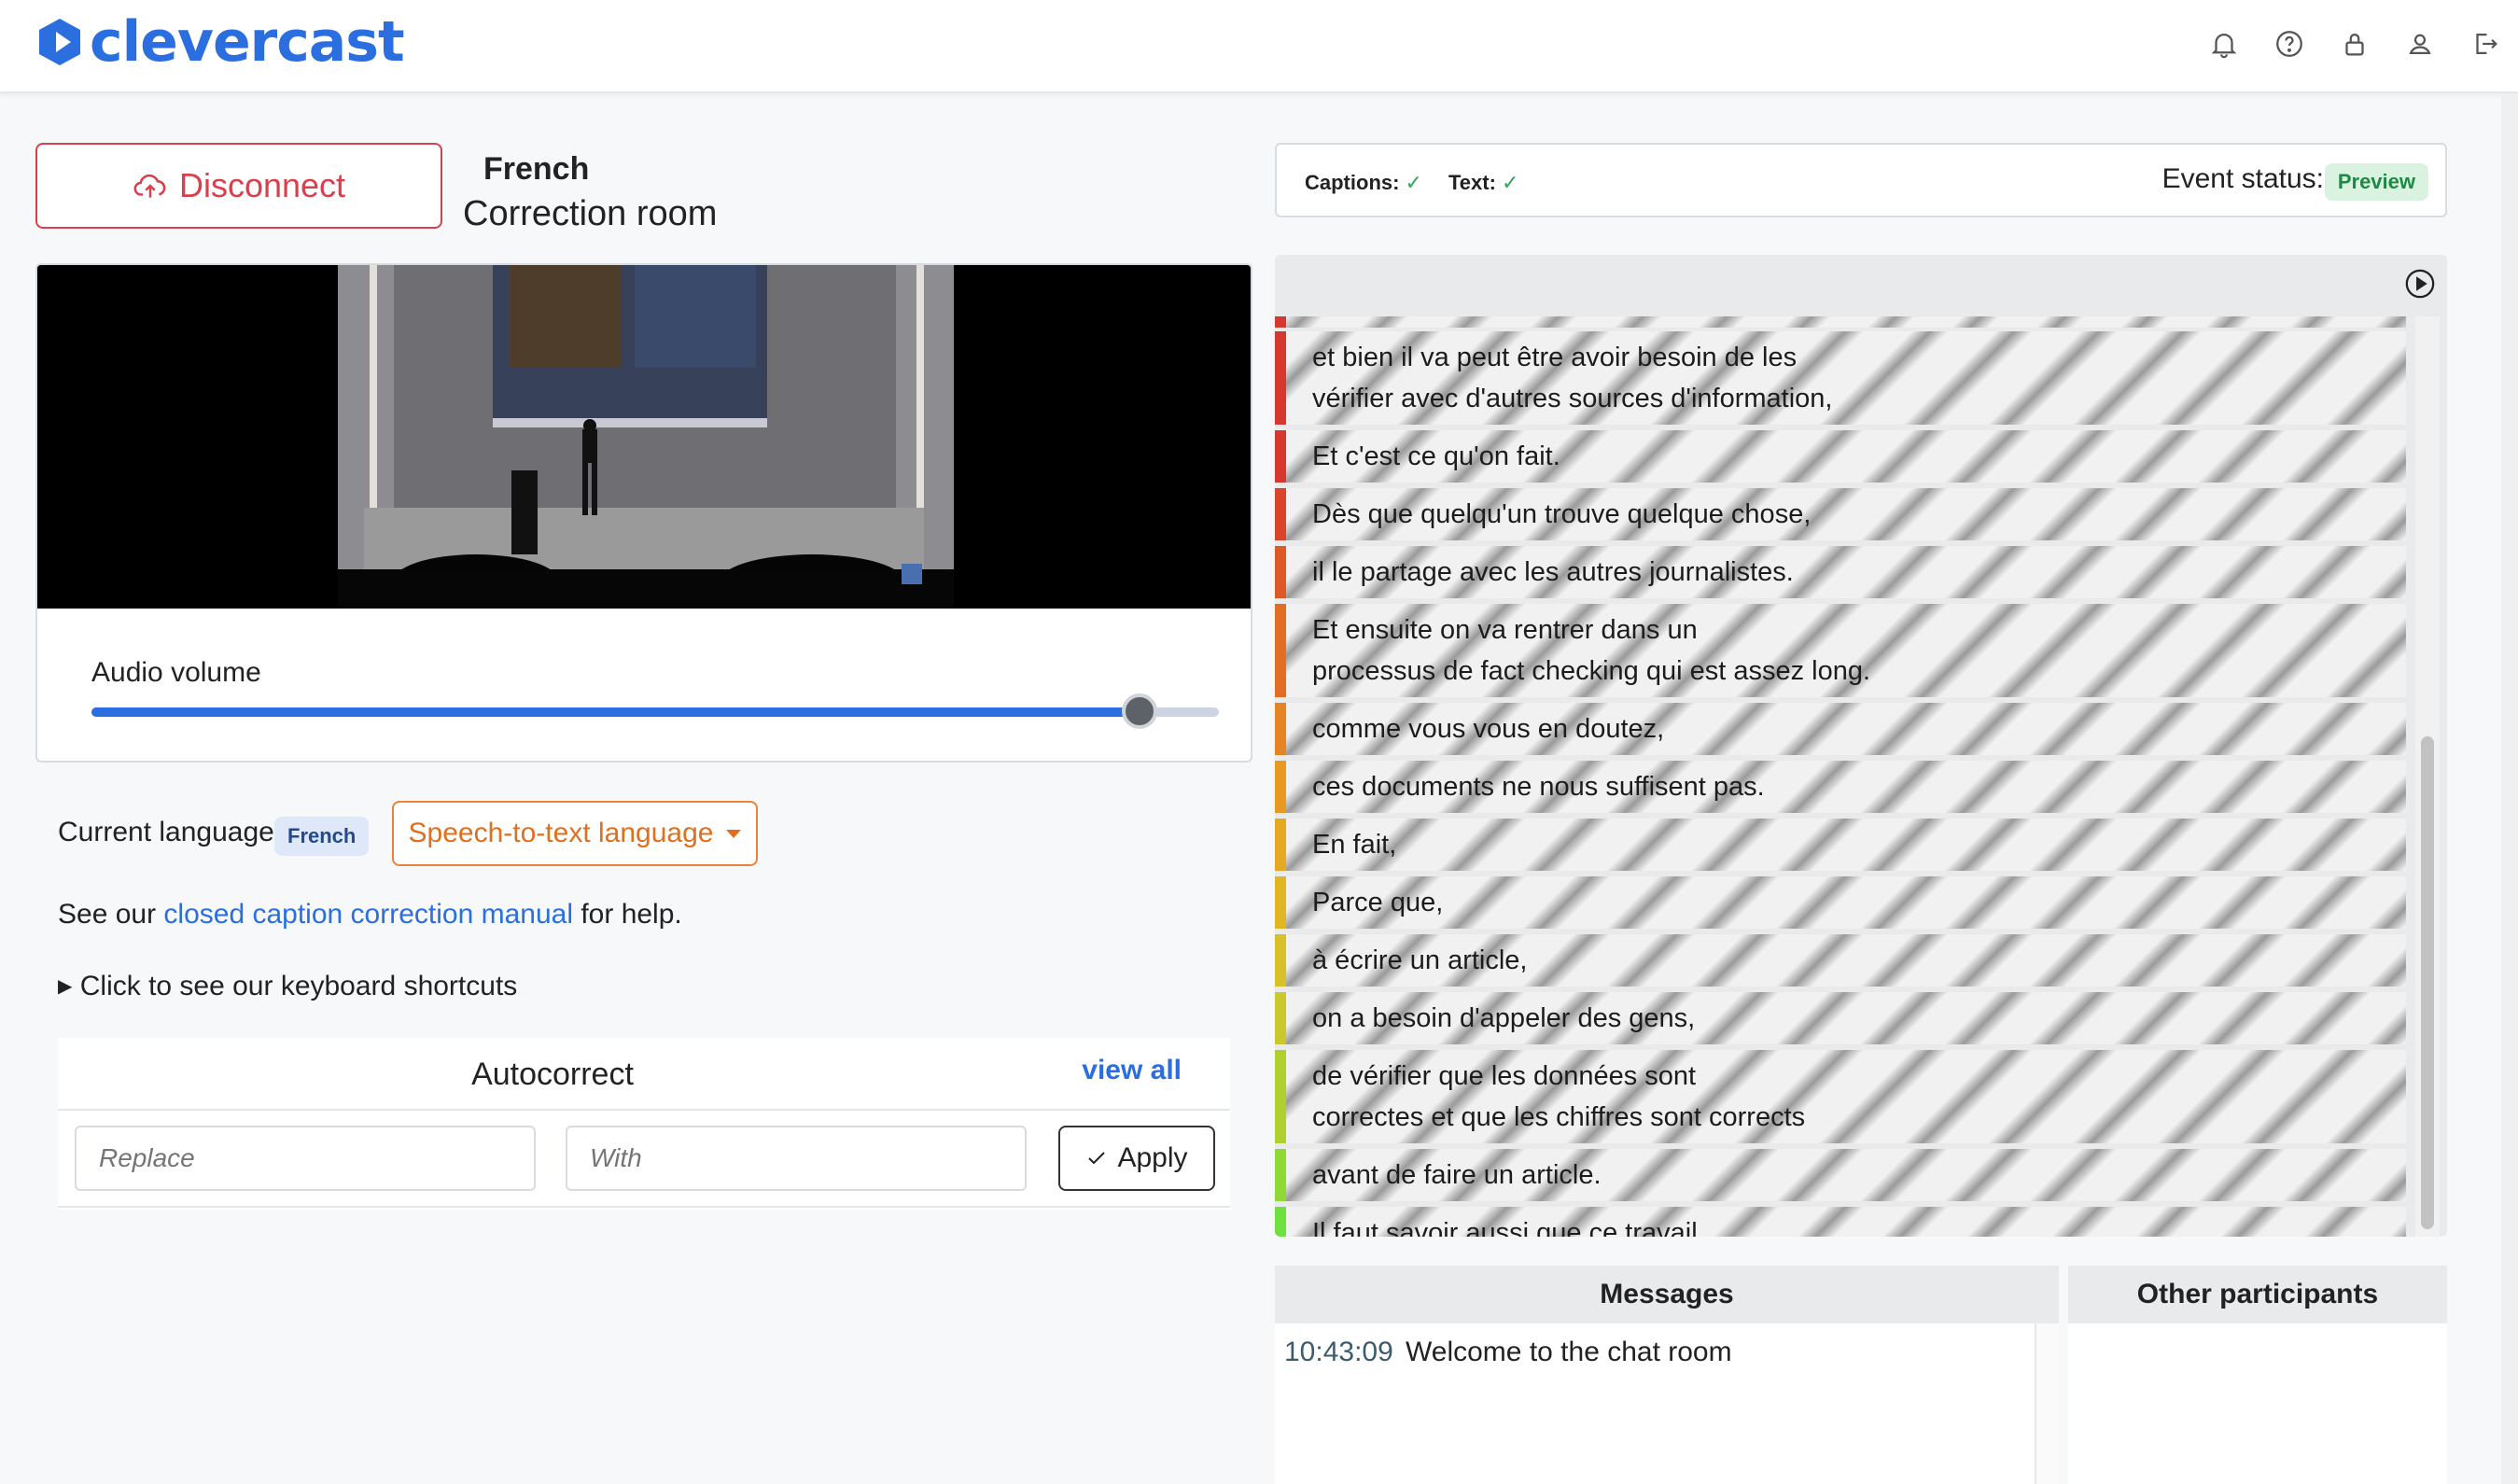 This screenshot has width=2518, height=1484. What do you see at coordinates (1140, 711) in the screenshot?
I see `audio-volume-thumb` at bounding box center [1140, 711].